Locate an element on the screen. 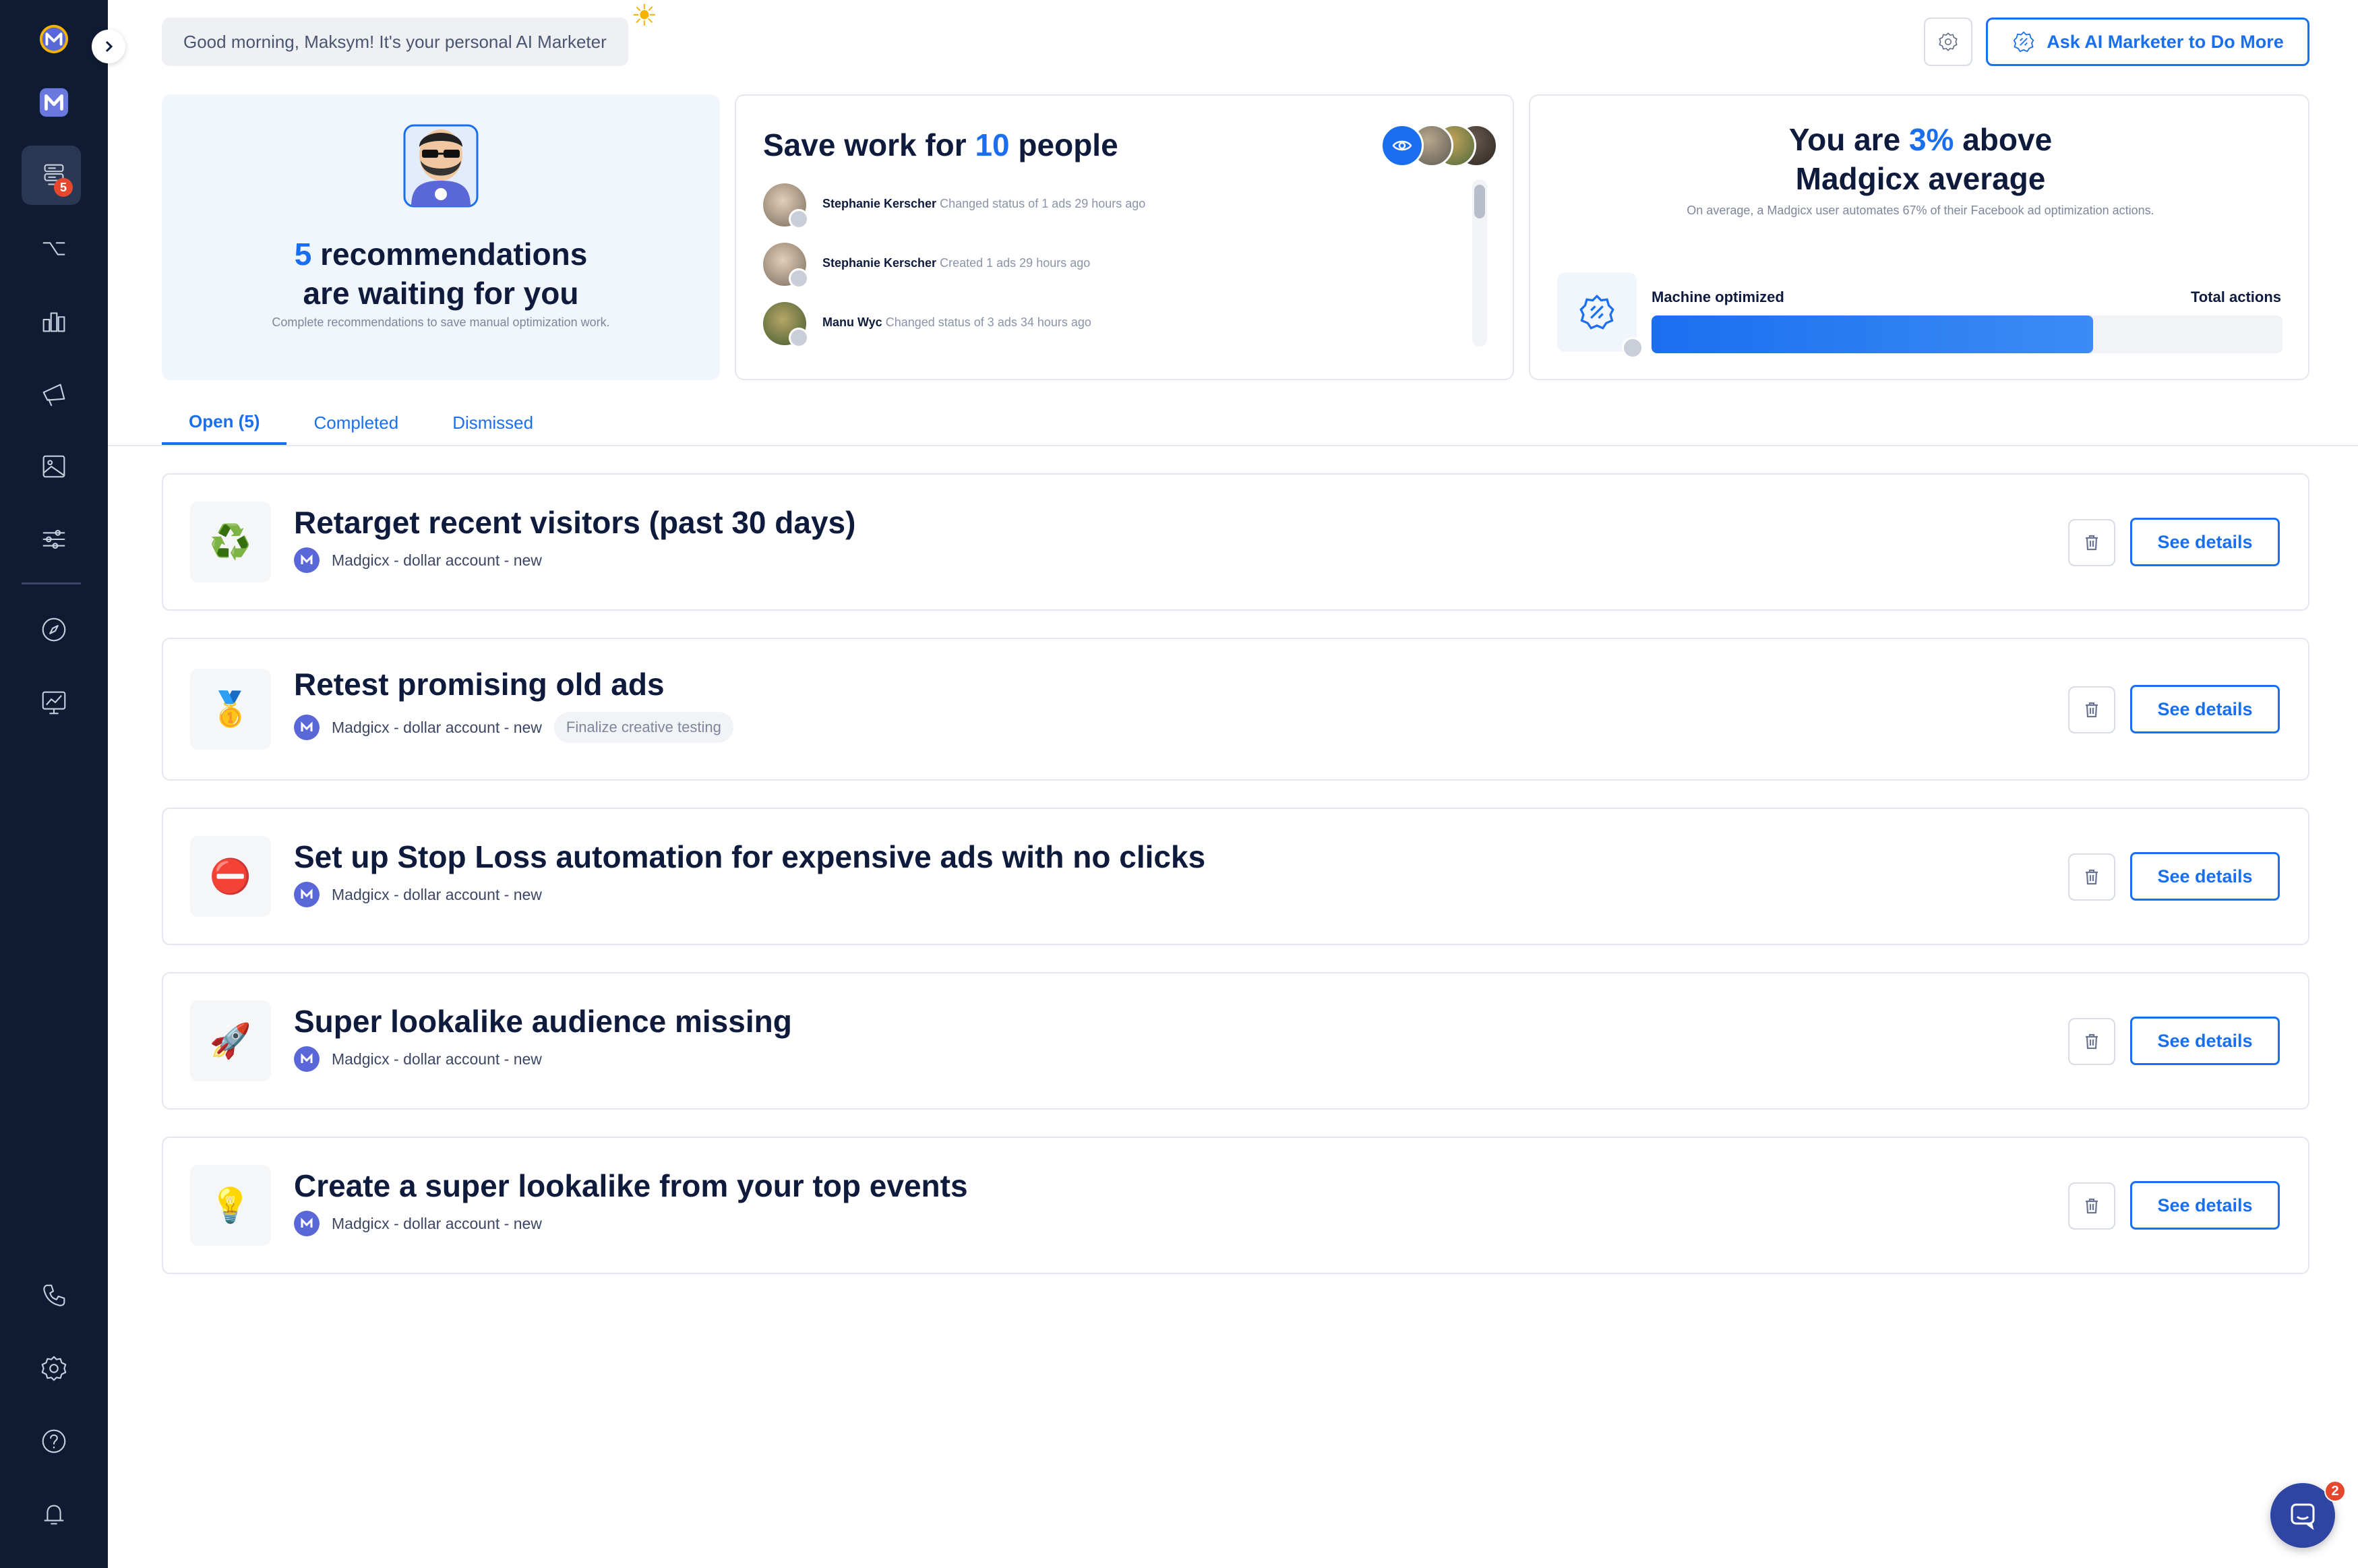  sidebar-item-reports is located at coordinates (54, 702).